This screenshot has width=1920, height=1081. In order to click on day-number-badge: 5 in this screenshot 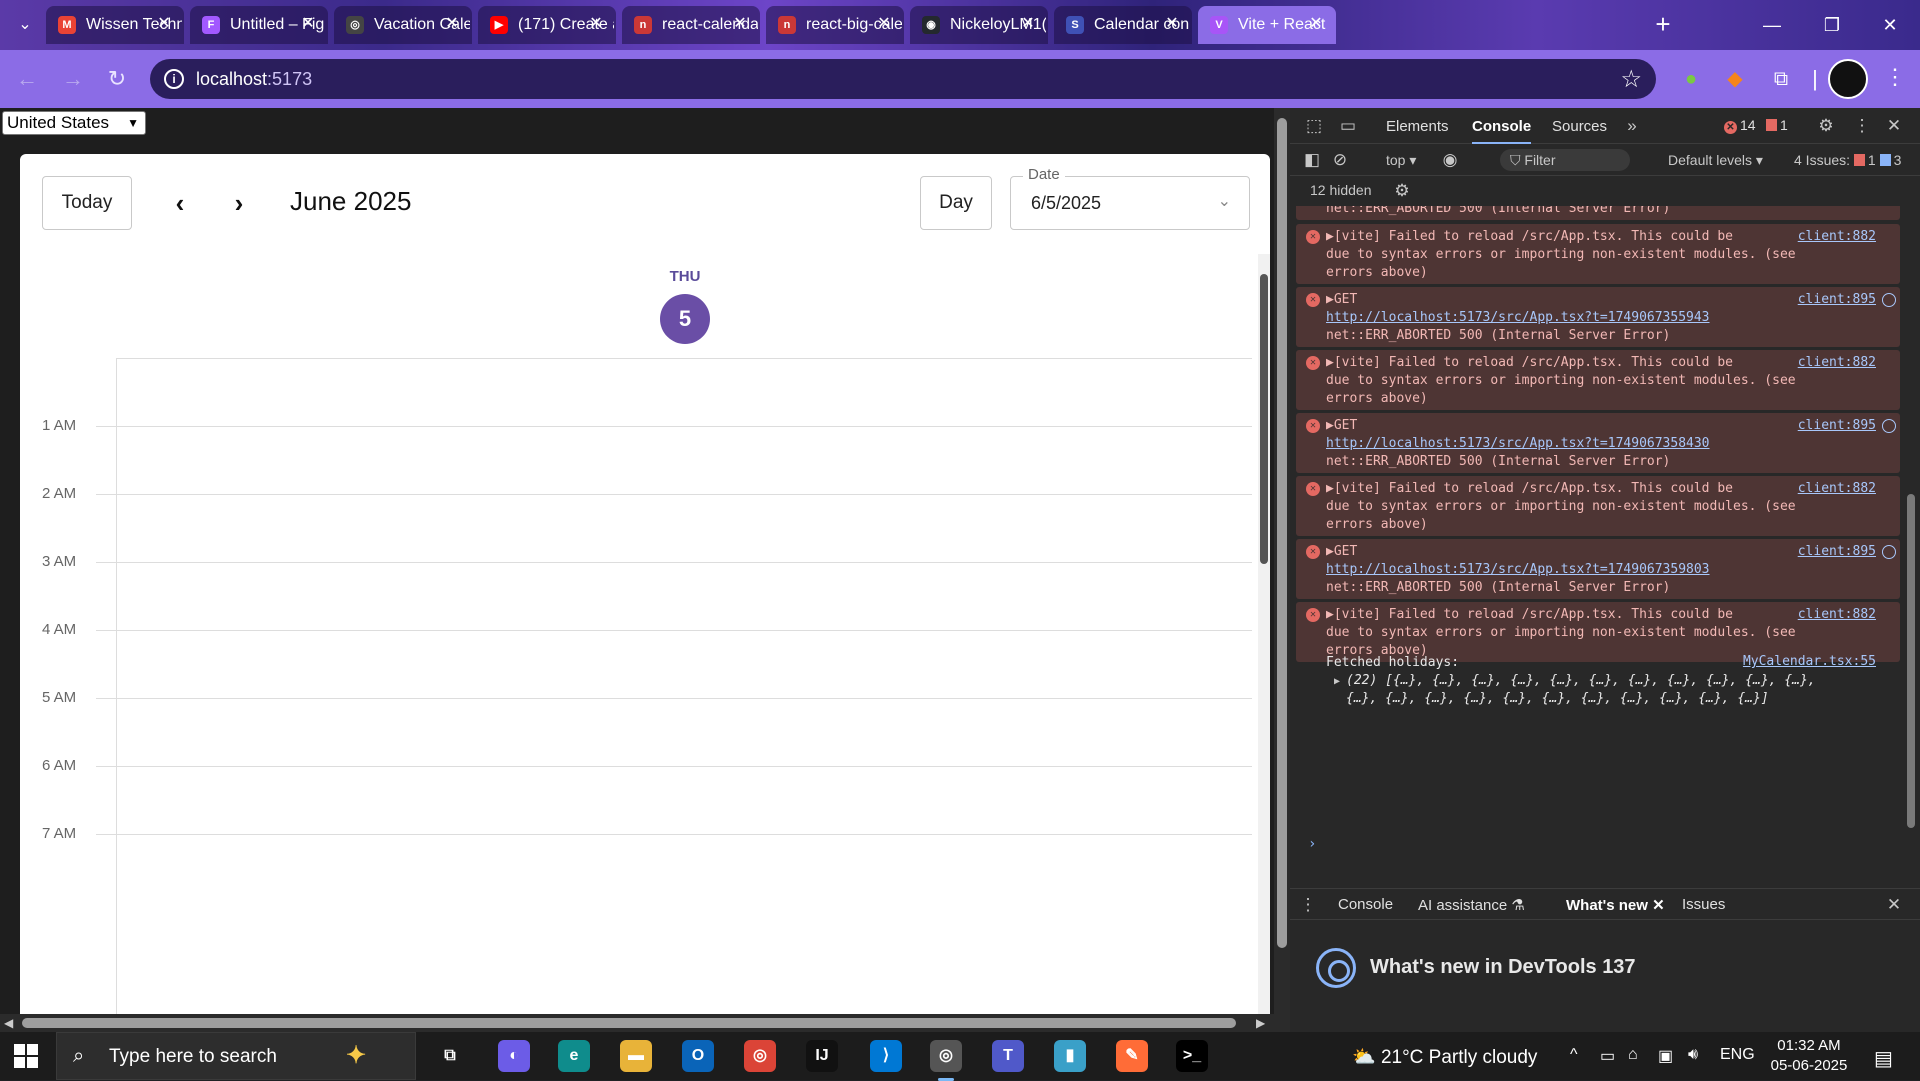, I will do `click(685, 319)`.